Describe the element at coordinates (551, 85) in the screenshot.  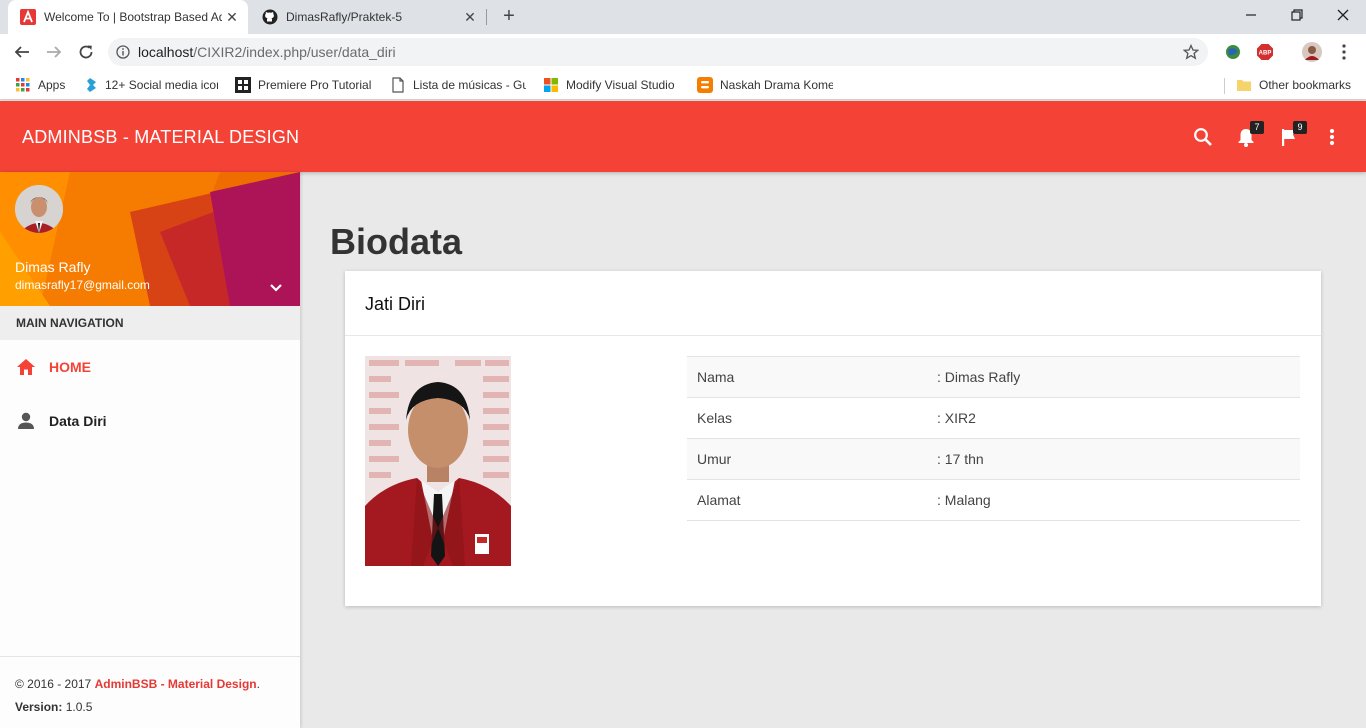
I see `windows-icon` at that location.